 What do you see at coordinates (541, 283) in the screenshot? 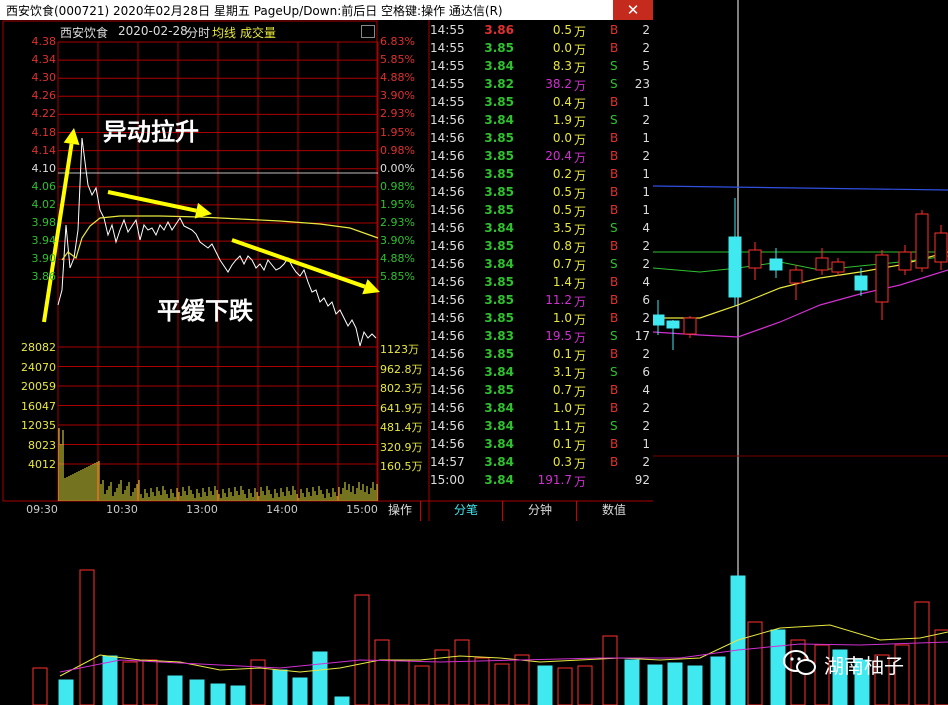
I see `trade-row: 14:56 3.85 1.4 万 B 4` at bounding box center [541, 283].